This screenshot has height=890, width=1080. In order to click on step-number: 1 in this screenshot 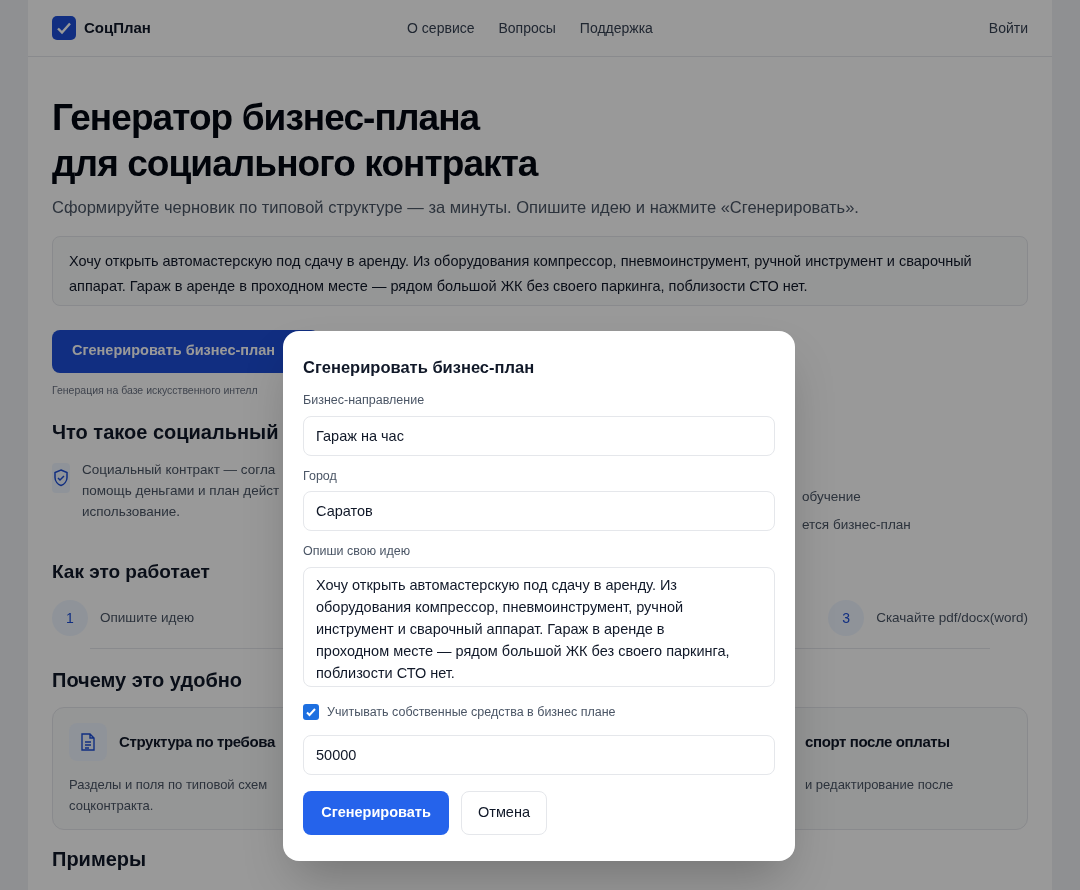, I will do `click(70, 618)`.